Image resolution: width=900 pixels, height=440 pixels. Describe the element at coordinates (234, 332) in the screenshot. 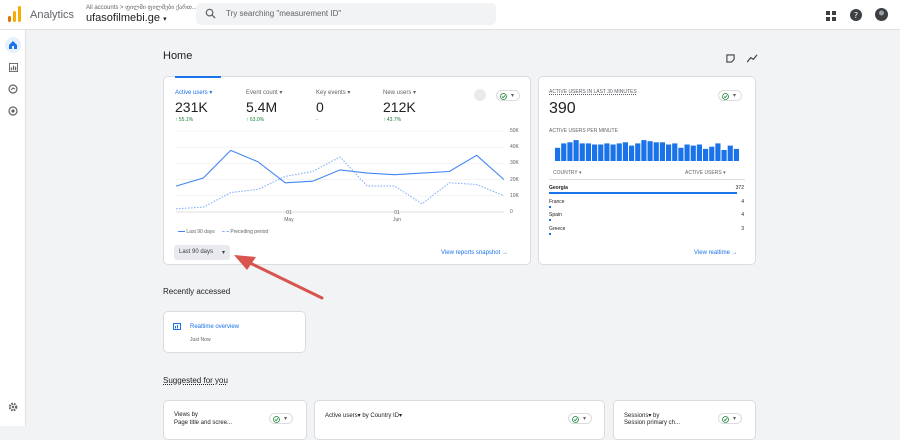

I see `recent-item-card` at that location.